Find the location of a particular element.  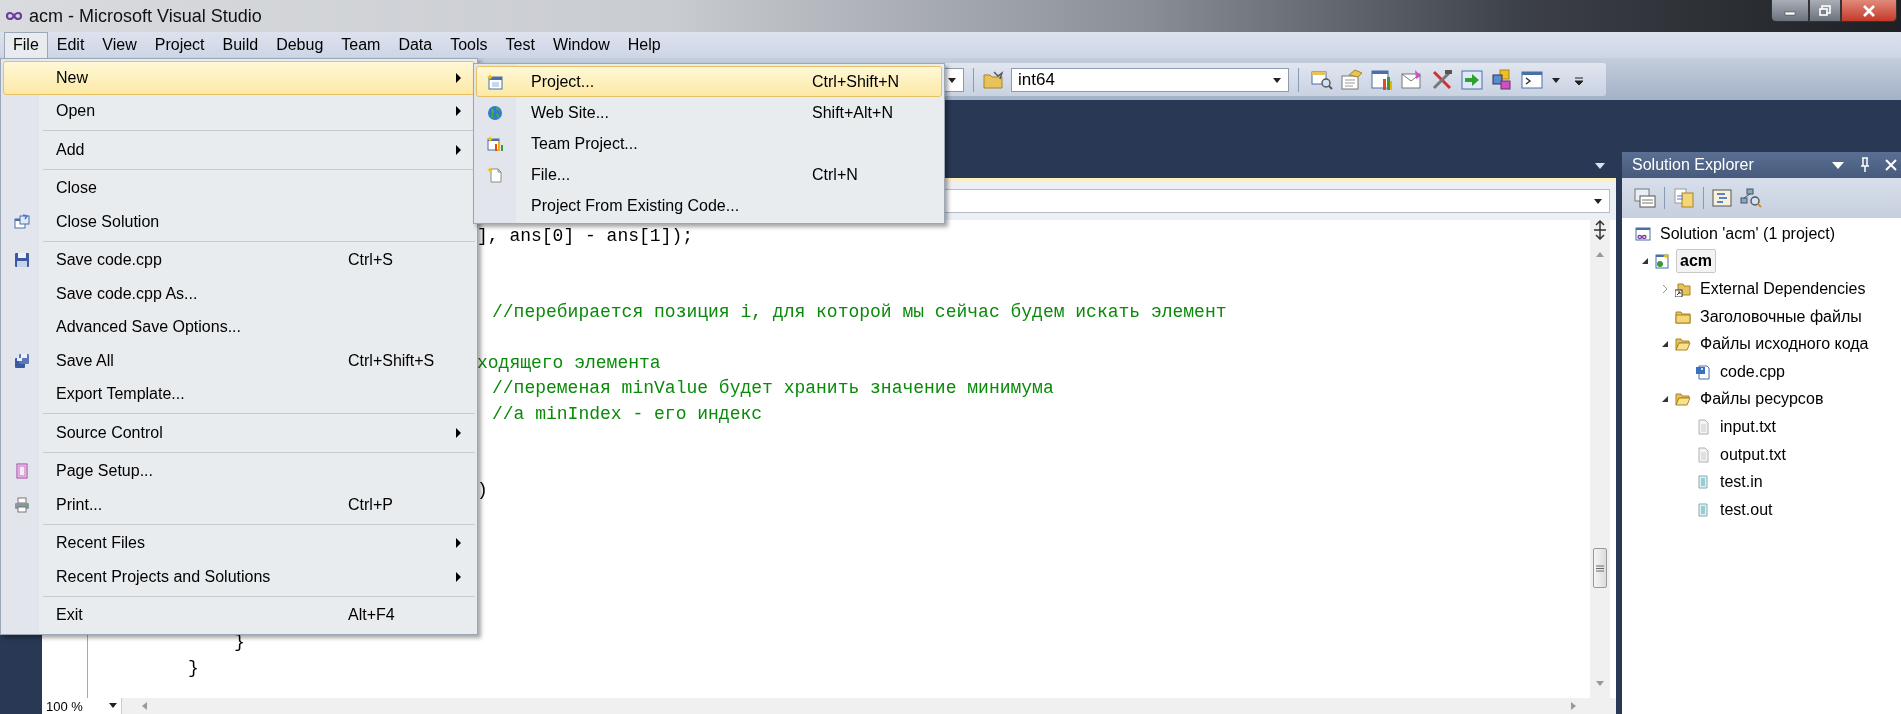

menu-bar-item: Build is located at coordinates (240, 45).